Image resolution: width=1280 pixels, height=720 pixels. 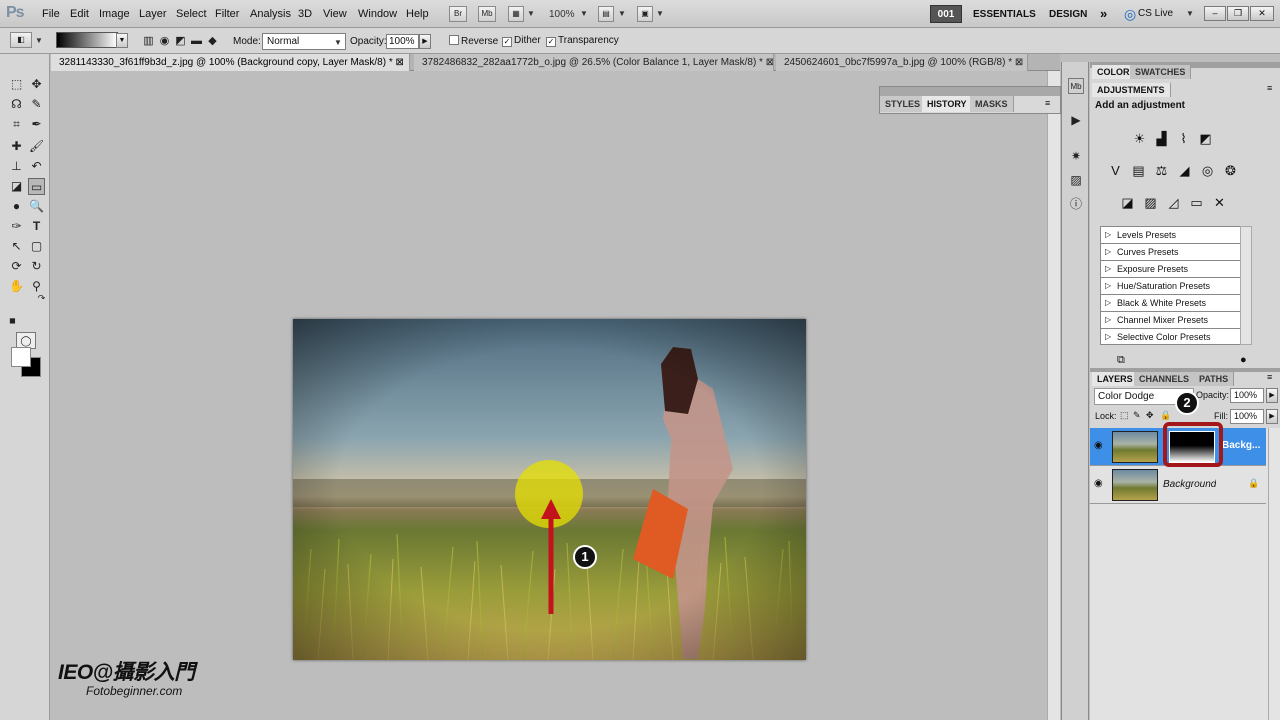 I want to click on menu-3d: 3D, so click(x=305, y=14).